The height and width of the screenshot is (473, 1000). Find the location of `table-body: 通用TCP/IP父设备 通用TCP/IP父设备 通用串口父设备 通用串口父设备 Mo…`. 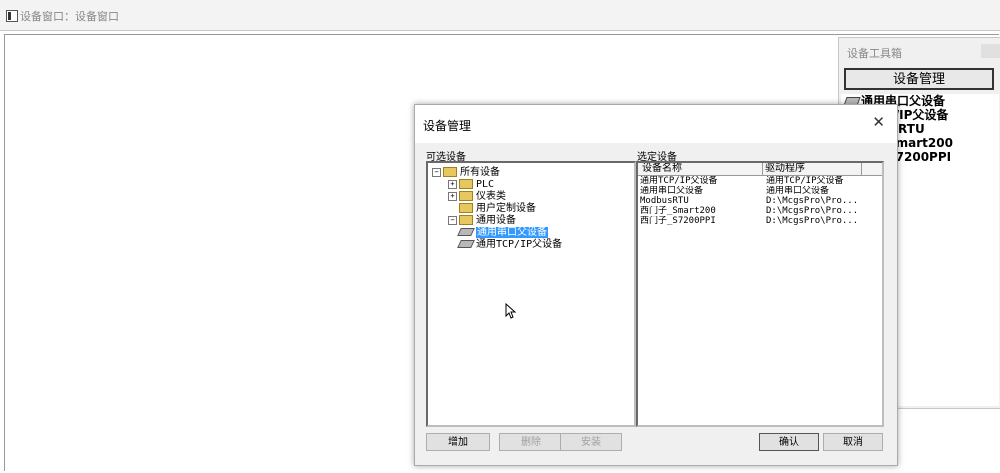

table-body: 通用TCP/IP父设备 通用TCP/IP父设备 通用串口父设备 通用串口父设备 Mo… is located at coordinates (760, 201).